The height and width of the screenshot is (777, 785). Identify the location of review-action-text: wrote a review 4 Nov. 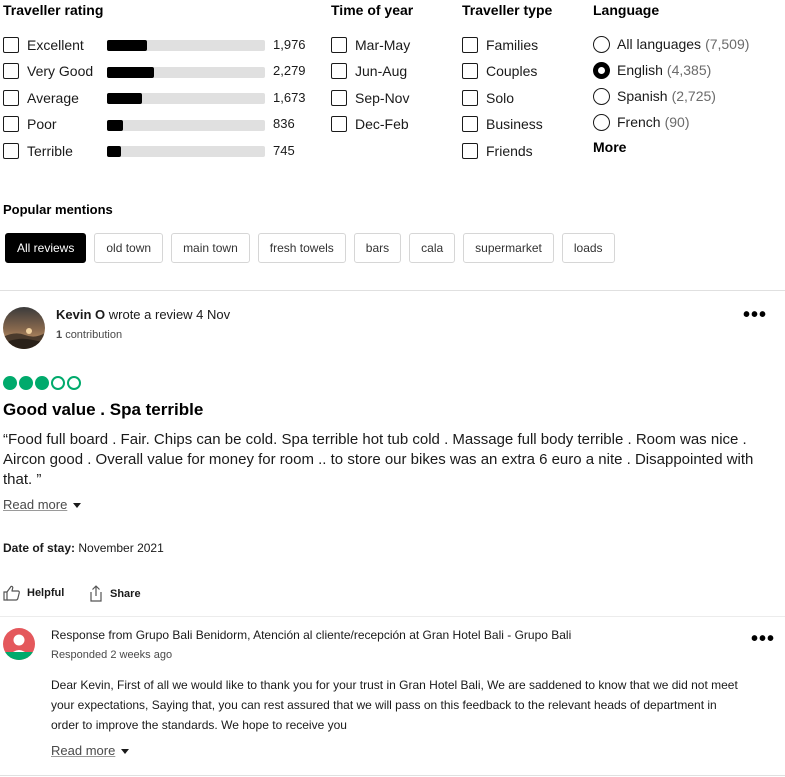
(169, 314).